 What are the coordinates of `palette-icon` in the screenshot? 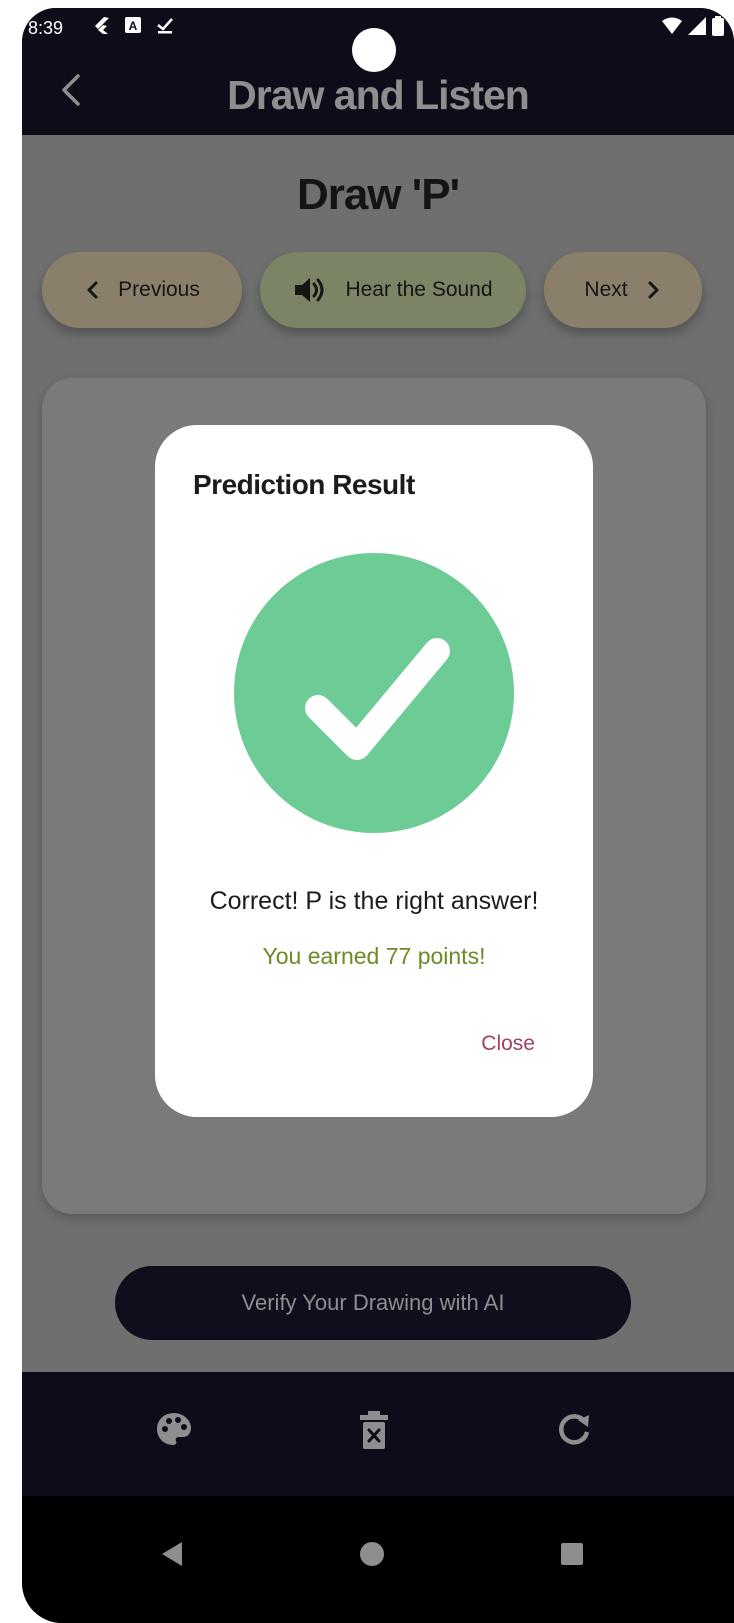 It's located at (174, 1429).